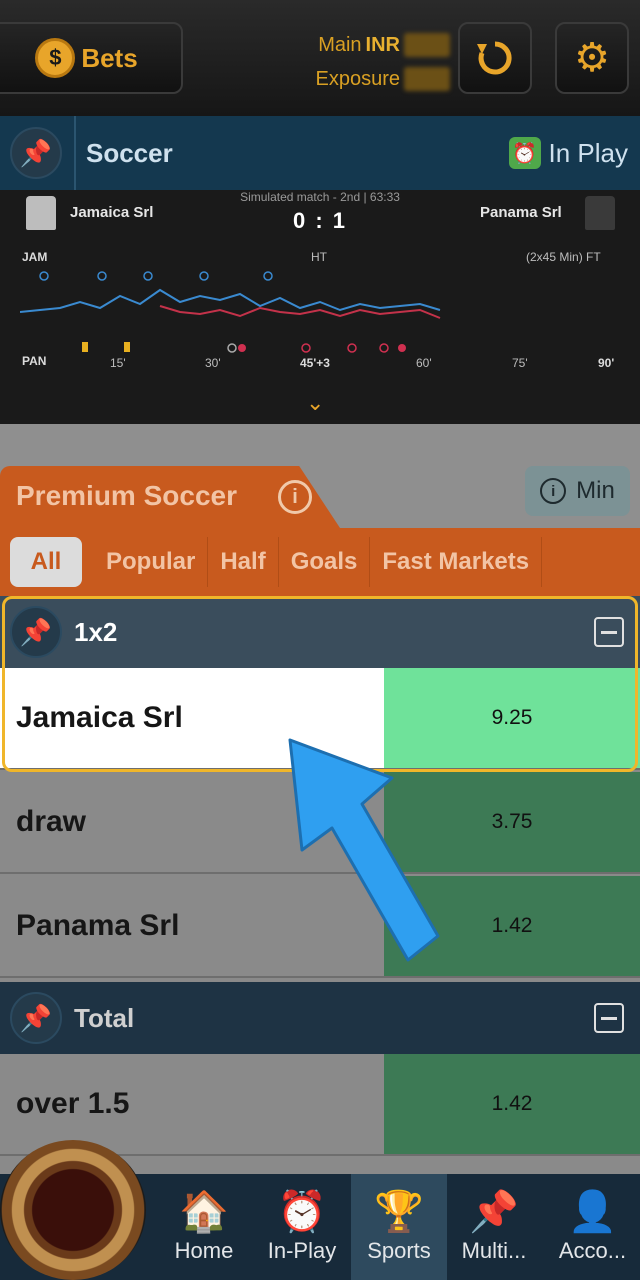 This screenshot has width=640, height=1280. Describe the element at coordinates (563, 257) in the screenshot. I see `ft-label: (2x45 Min) FT` at that location.